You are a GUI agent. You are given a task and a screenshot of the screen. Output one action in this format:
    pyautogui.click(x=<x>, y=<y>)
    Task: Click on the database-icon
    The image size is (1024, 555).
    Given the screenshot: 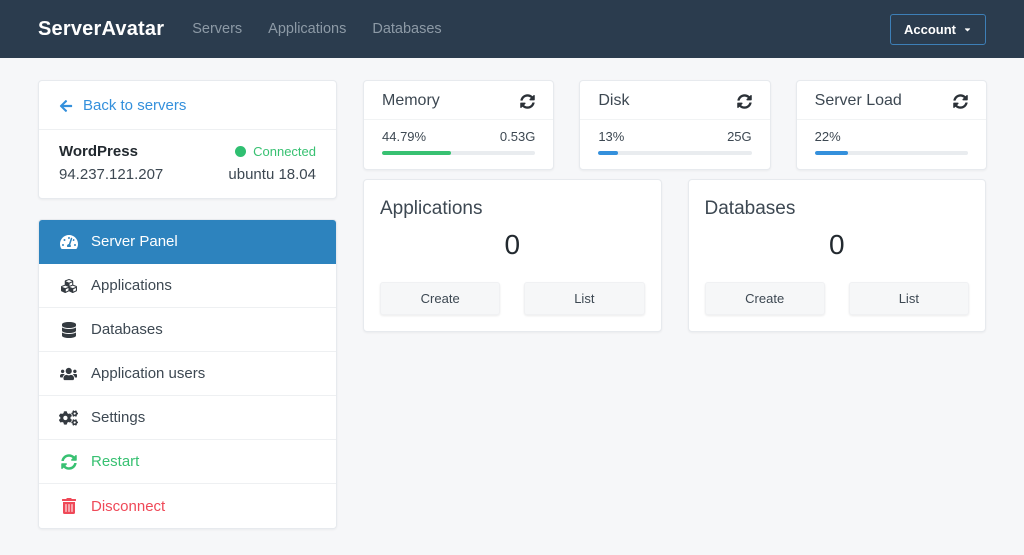 What is the action you would take?
    pyautogui.click(x=68, y=329)
    